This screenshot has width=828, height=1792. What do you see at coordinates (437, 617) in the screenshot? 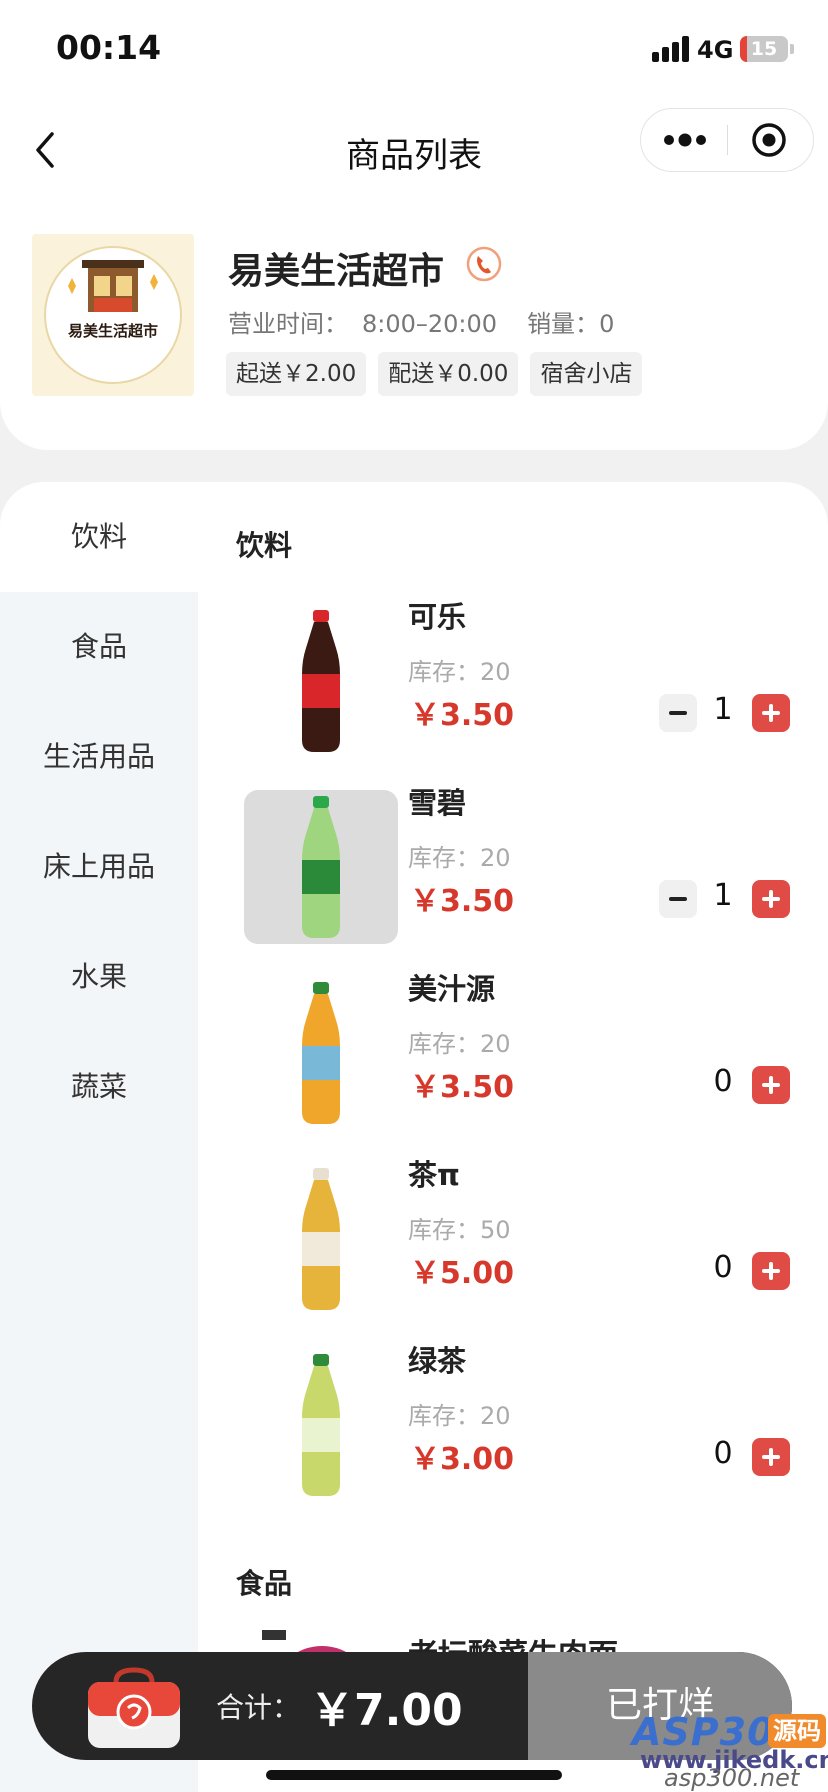
I see `product-name: 可乐` at bounding box center [437, 617].